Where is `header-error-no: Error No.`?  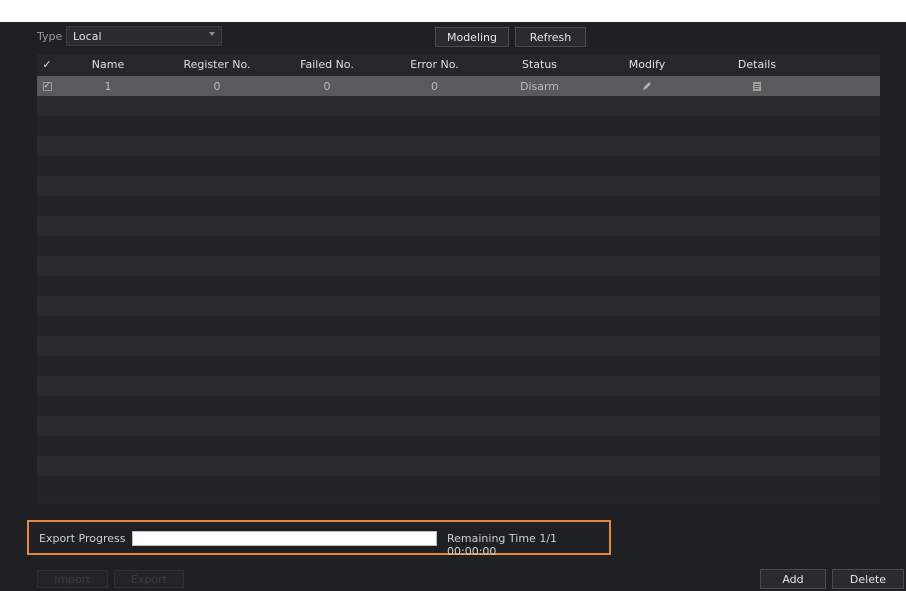 header-error-no: Error No. is located at coordinates (434, 64).